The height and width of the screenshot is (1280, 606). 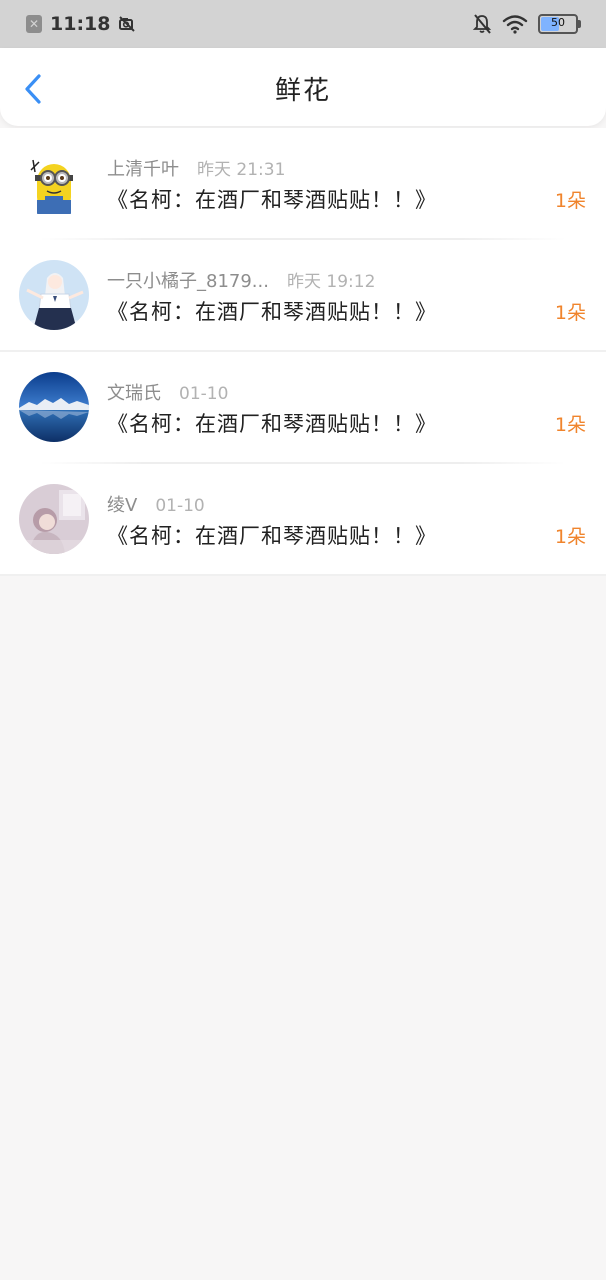 I want to click on app-header: 鲜花, so click(x=303, y=87).